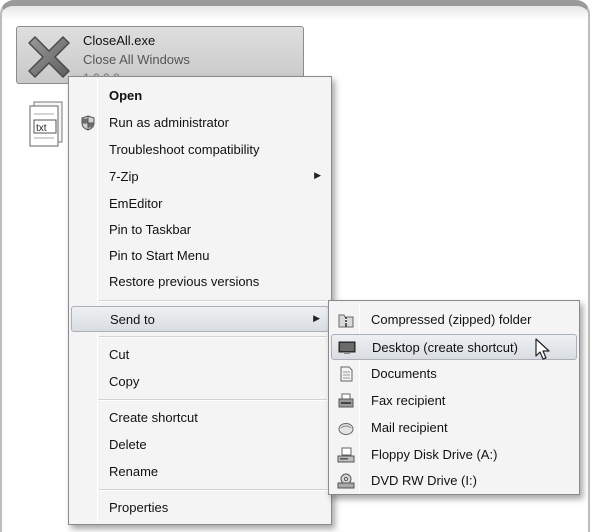 The height and width of the screenshot is (532, 590). Describe the element at coordinates (434, 454) in the screenshot. I see `submenu-item-label: Floppy Disk Drive (A:)` at that location.